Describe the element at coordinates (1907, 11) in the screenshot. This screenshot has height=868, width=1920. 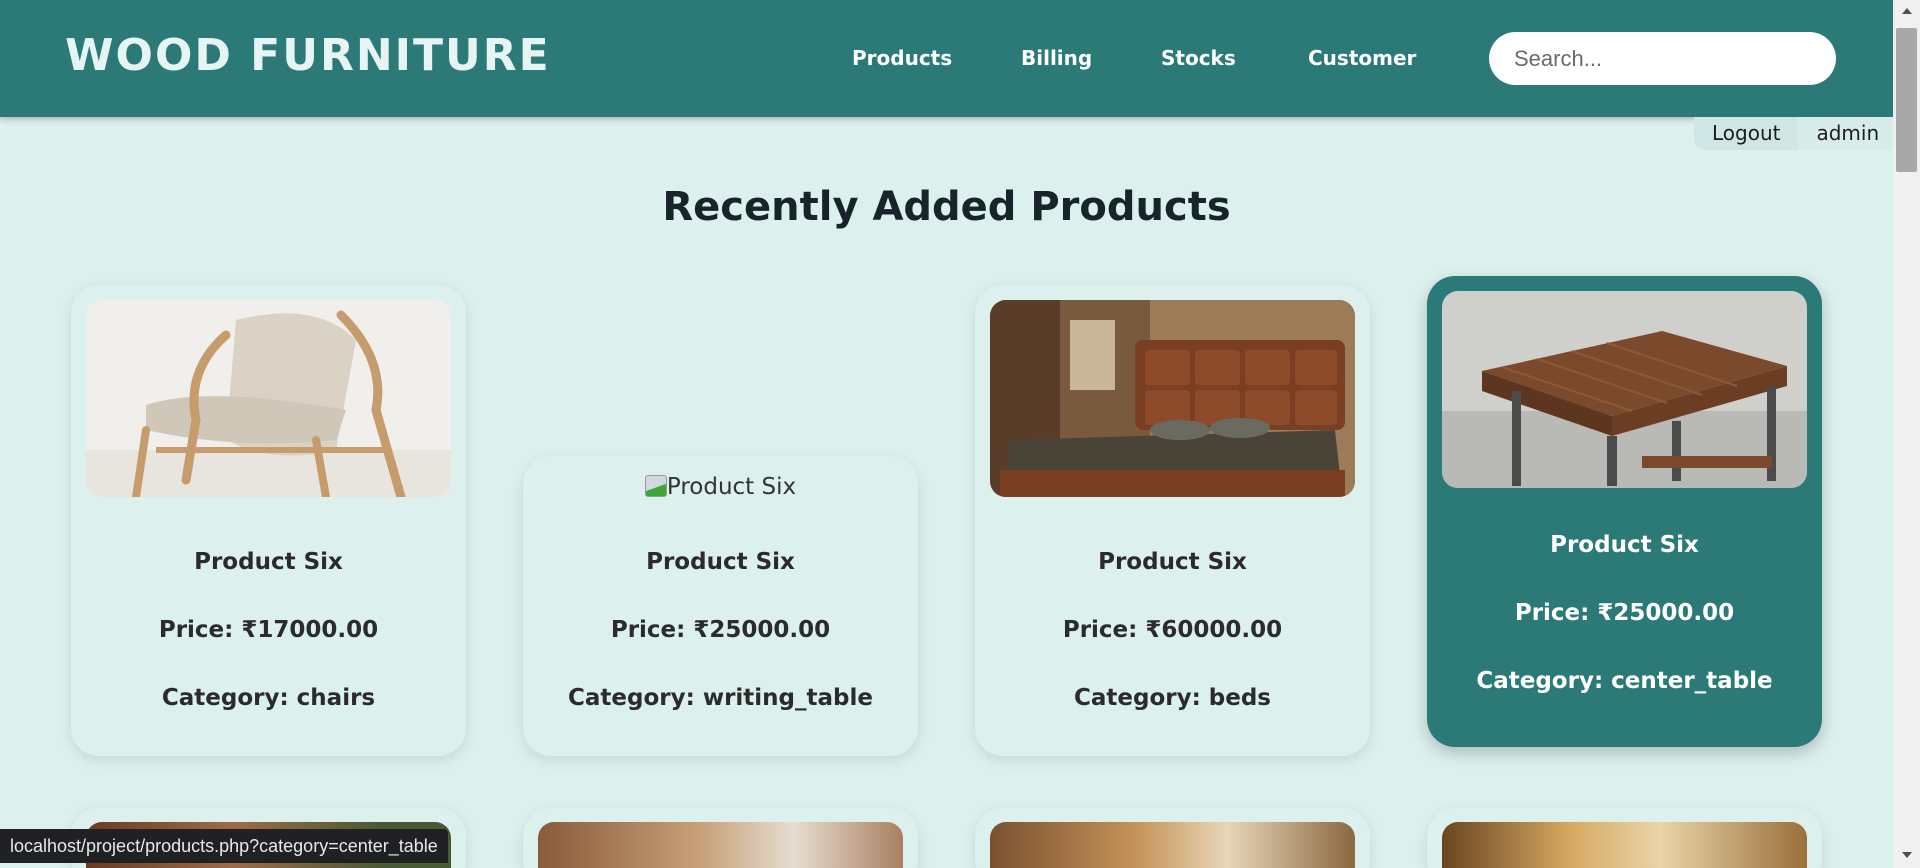
I see `scroll-up-arrow-icon` at that location.